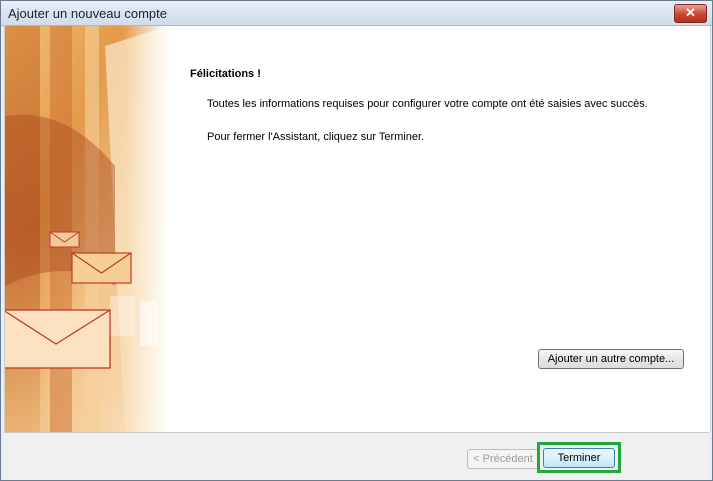 The height and width of the screenshot is (481, 713). I want to click on window-title: Ajouter un nouveau compte, so click(87, 13).